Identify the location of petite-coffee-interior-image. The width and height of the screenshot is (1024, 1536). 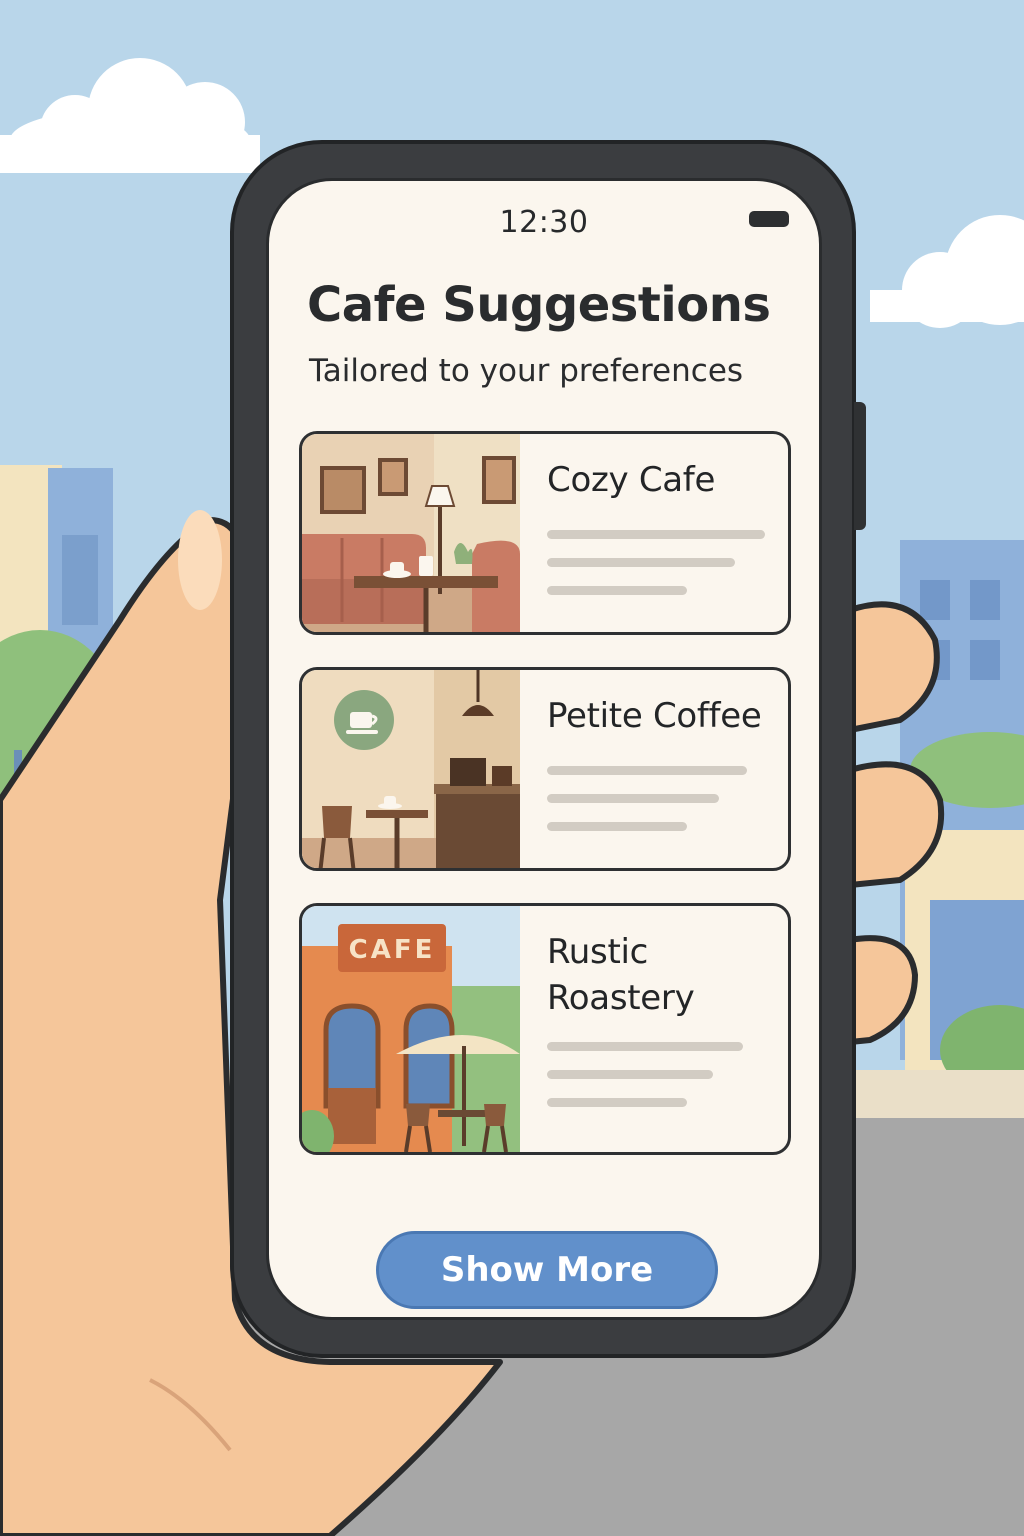
(411, 769).